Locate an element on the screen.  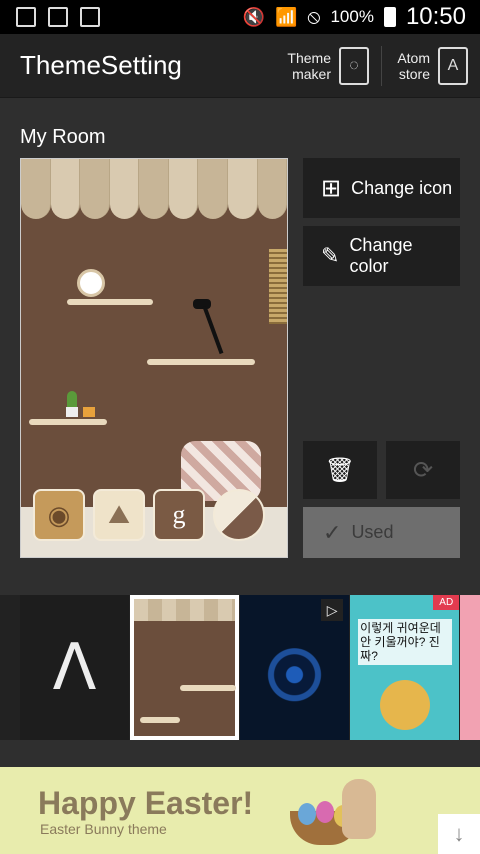
reset-button: ⟳ is located at coordinates (423, 470).